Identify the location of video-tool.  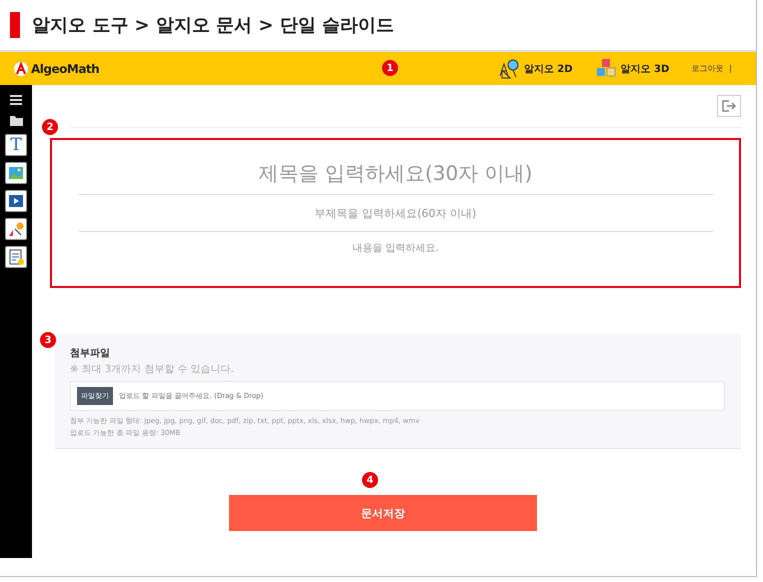
(16, 201).